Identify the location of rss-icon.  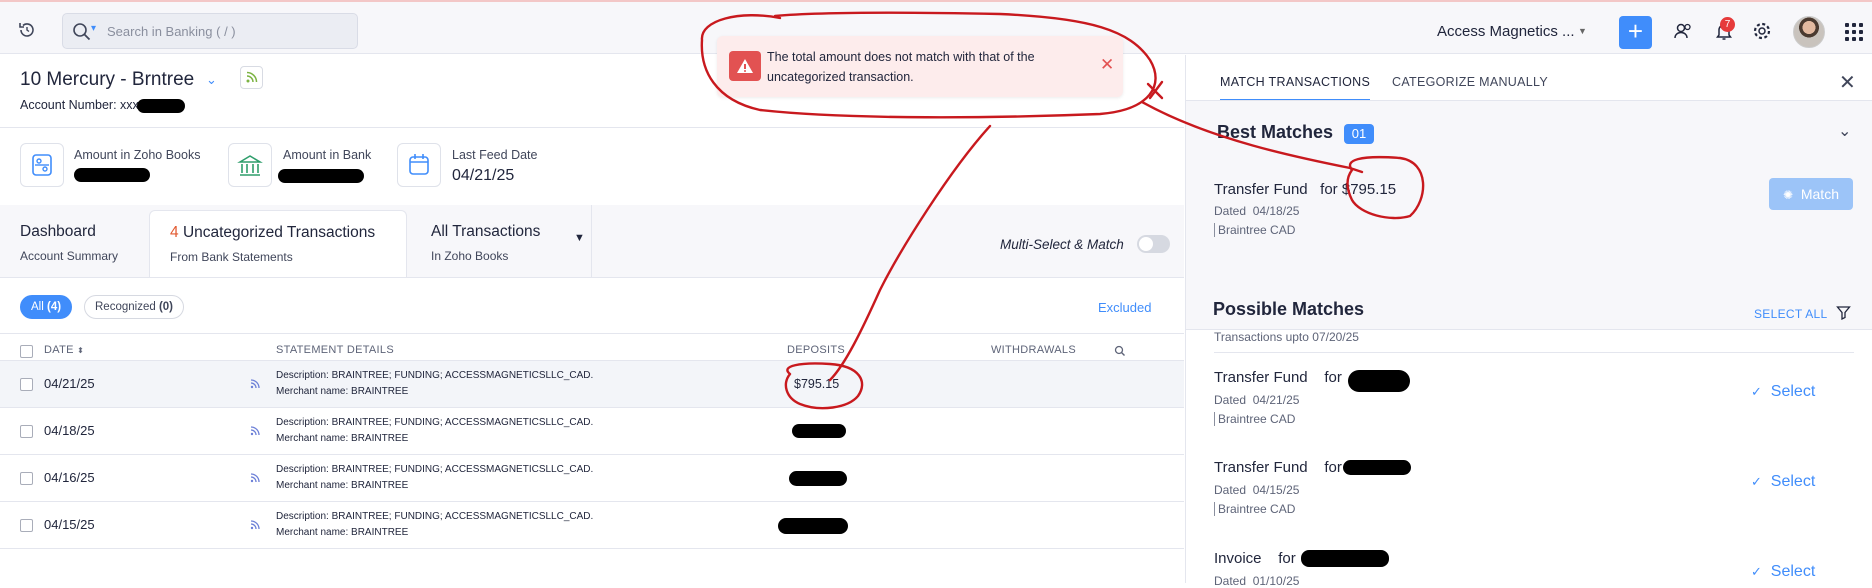
(252, 77).